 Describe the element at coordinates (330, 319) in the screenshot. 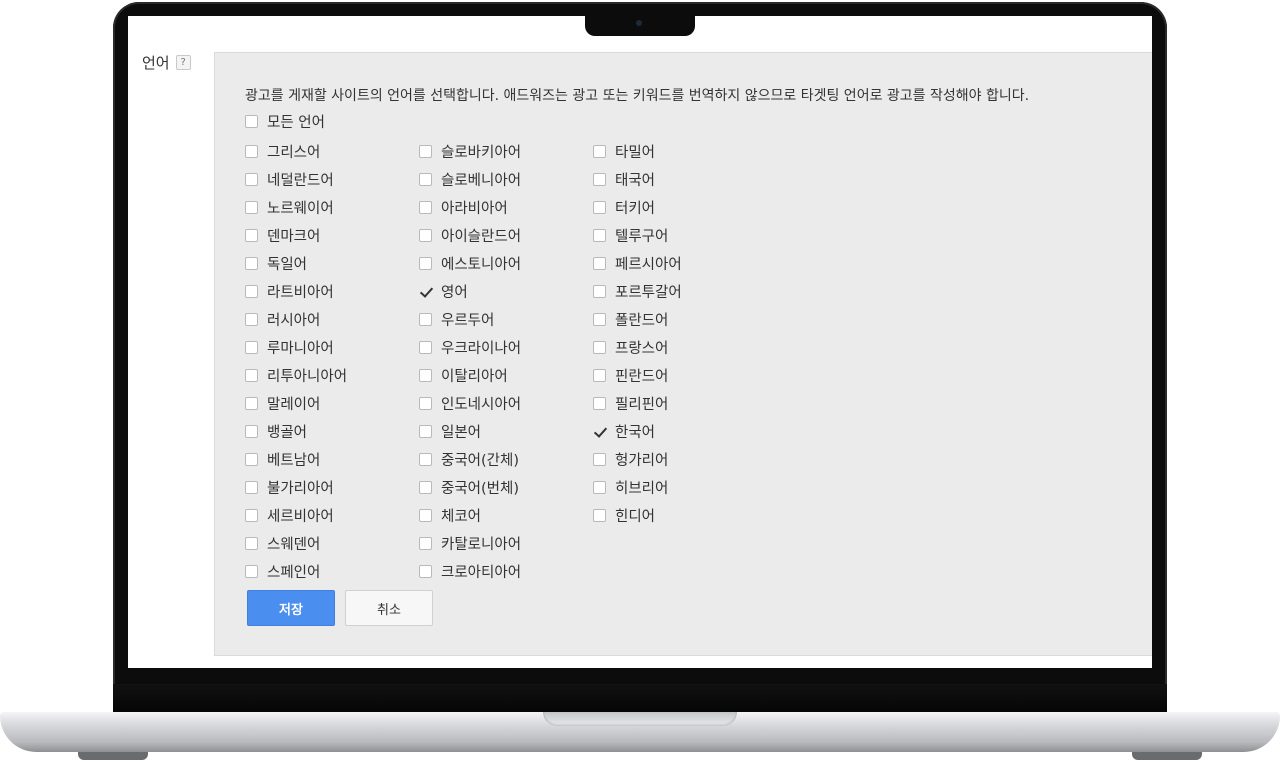

I see `language-option: 러시아어` at that location.